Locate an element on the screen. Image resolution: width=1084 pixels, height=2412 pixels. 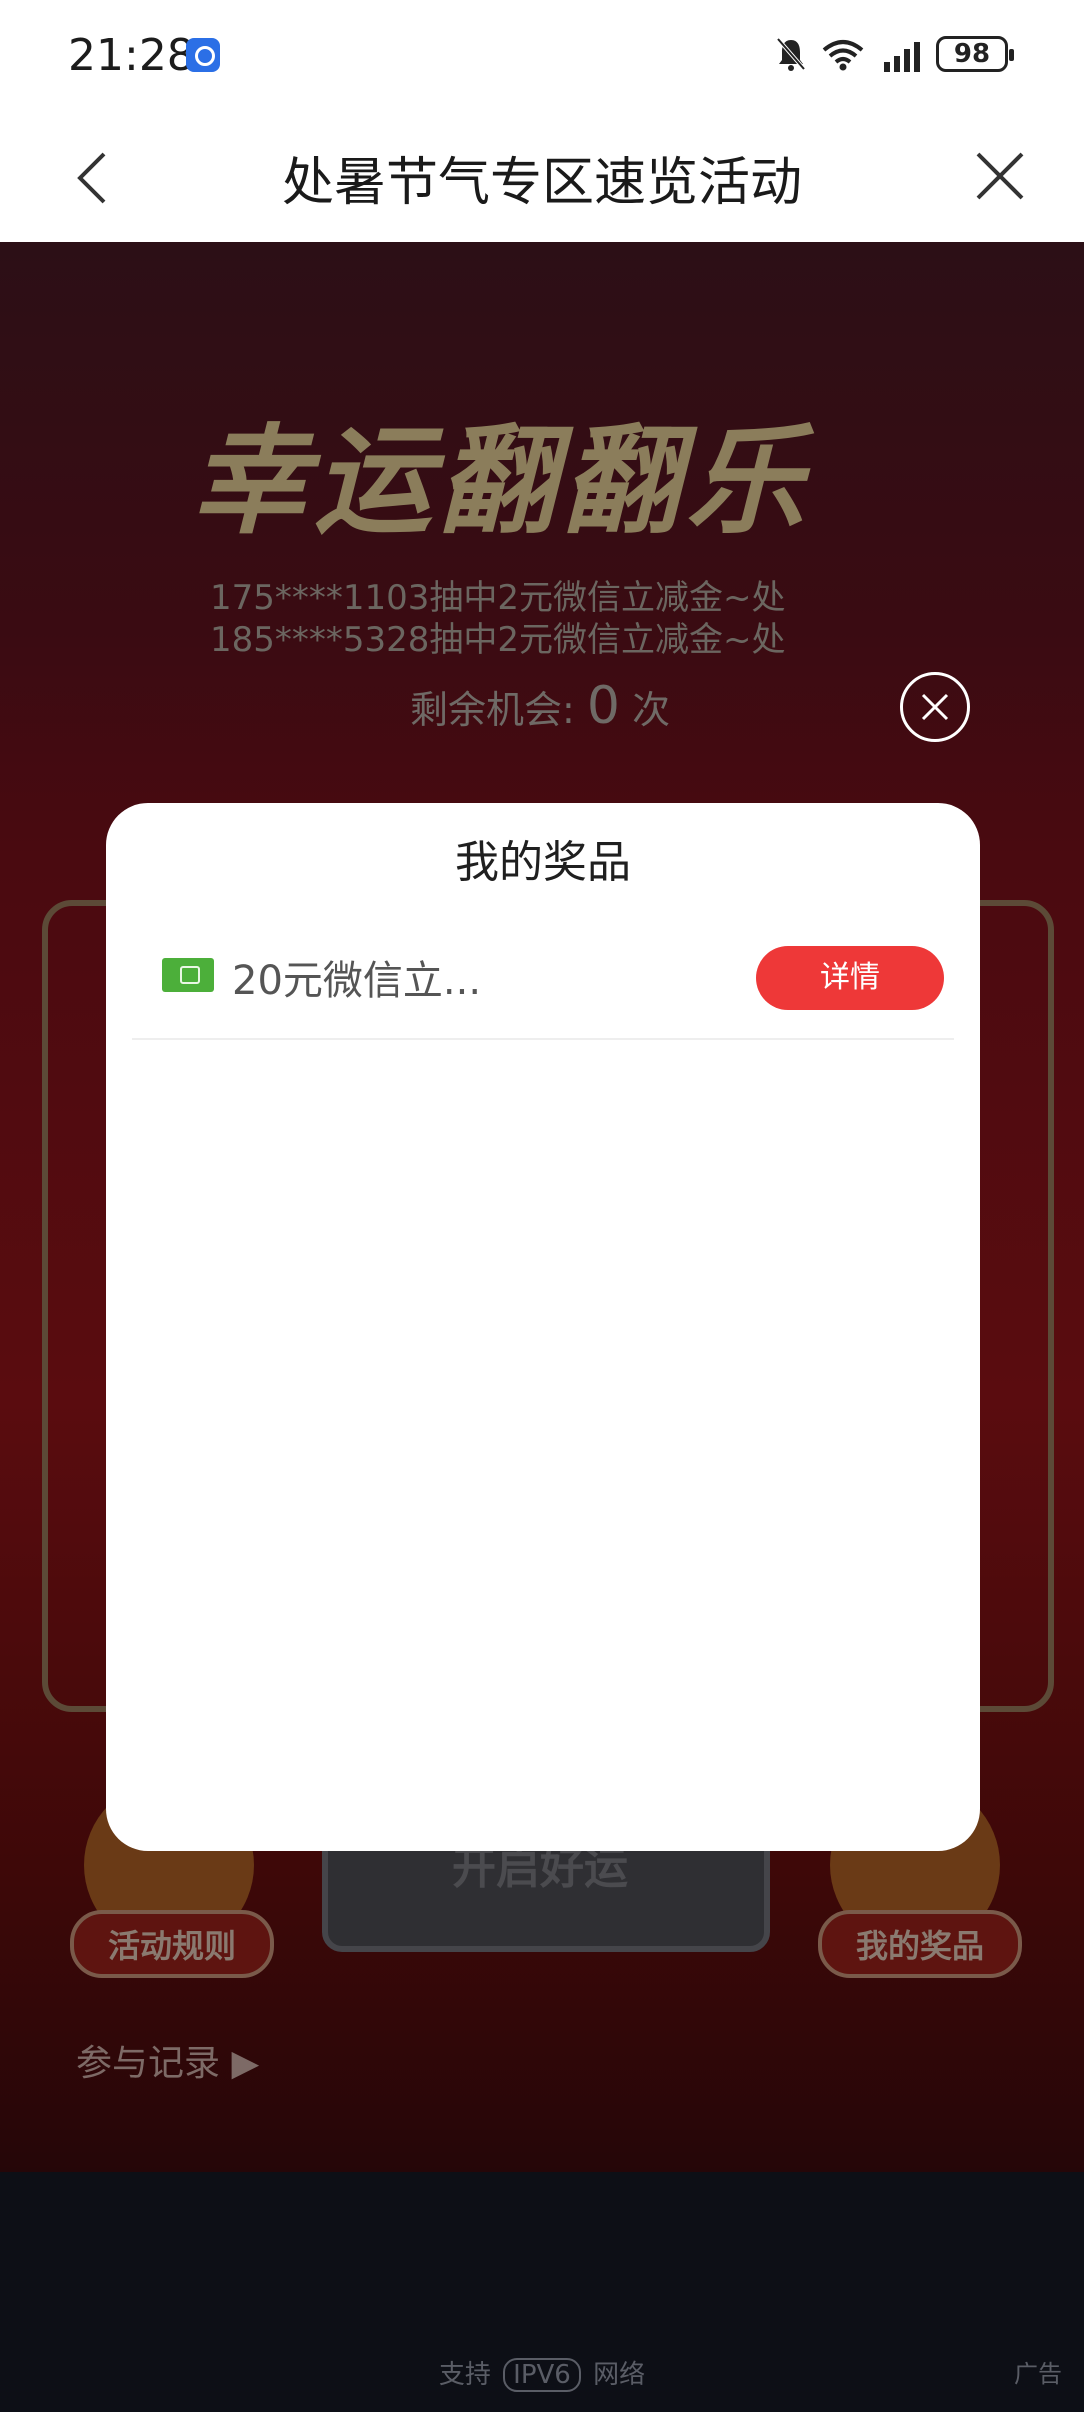
remaining-label: 剩余机会: is located at coordinates (492, 710).